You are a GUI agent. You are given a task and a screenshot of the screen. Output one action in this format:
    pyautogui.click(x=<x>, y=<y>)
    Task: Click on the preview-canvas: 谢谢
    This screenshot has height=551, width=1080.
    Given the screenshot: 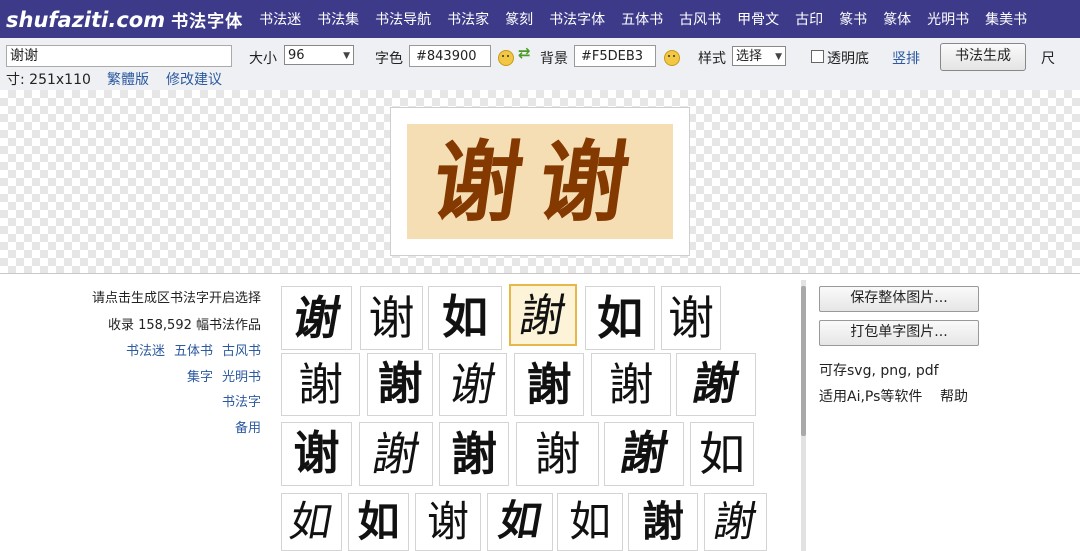 What is the action you would take?
    pyautogui.click(x=540, y=181)
    